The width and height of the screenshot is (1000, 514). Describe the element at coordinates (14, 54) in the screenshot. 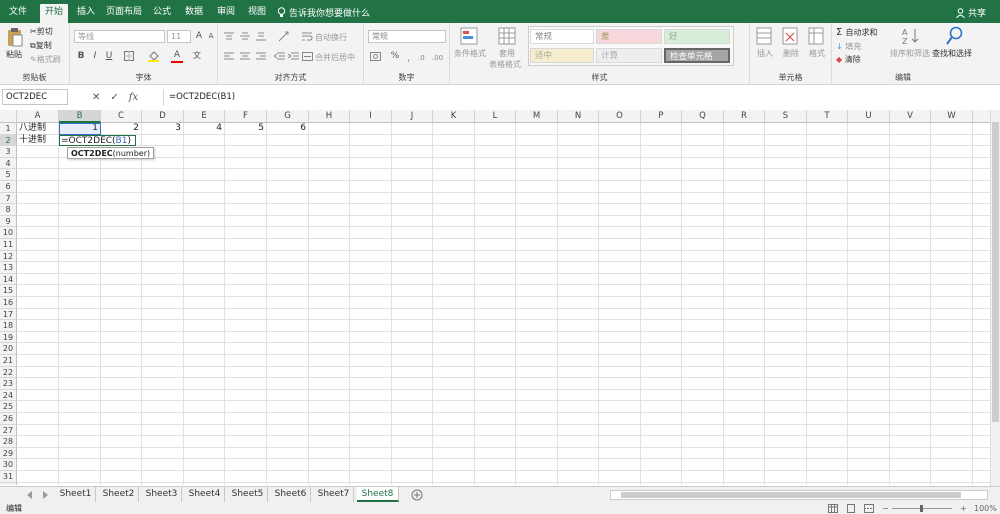

I see `paste-button: 粘贴` at that location.